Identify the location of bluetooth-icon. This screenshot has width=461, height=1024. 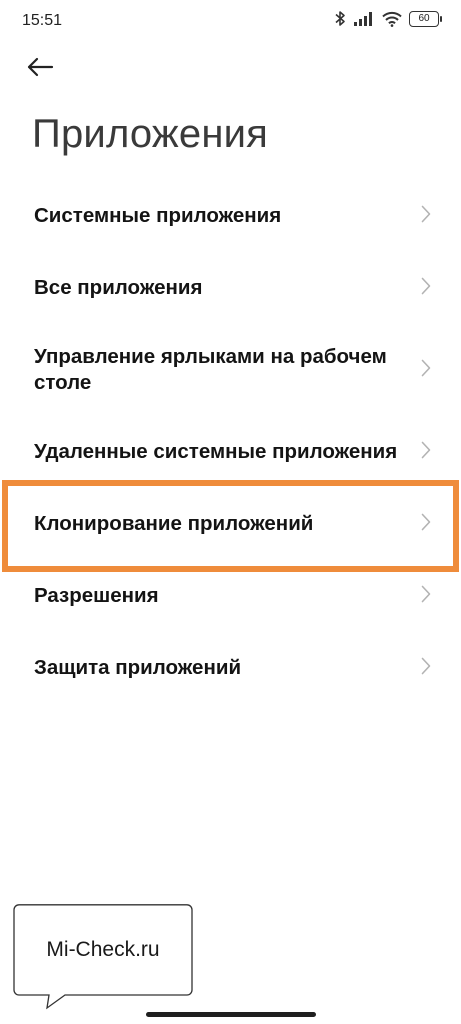
(340, 18).